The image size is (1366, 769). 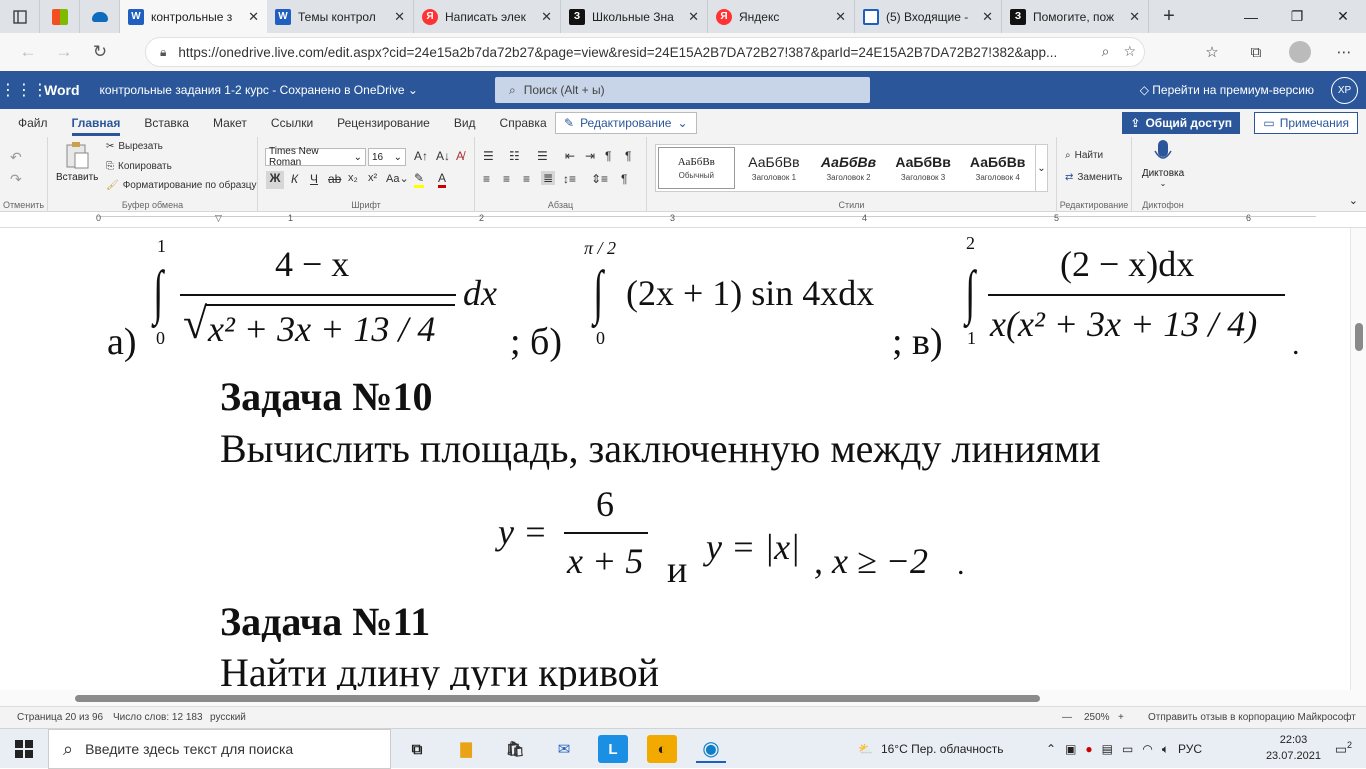 I want to click on style-heading-3: АаБбВв Заголовок 3, so click(x=923, y=168).